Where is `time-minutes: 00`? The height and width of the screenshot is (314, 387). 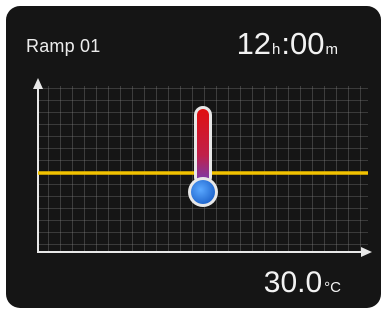 time-minutes: 00 is located at coordinates (307, 43).